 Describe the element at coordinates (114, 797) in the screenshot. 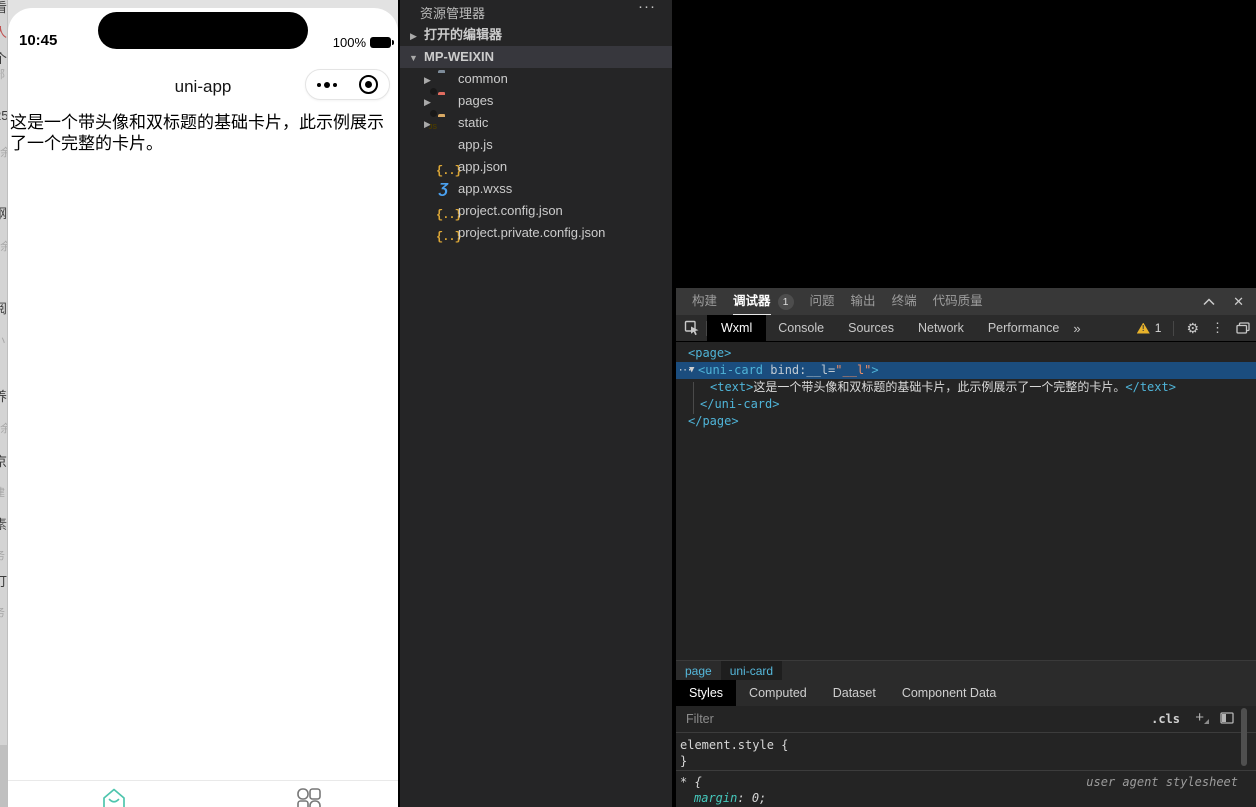

I see `home-tab-icon` at that location.